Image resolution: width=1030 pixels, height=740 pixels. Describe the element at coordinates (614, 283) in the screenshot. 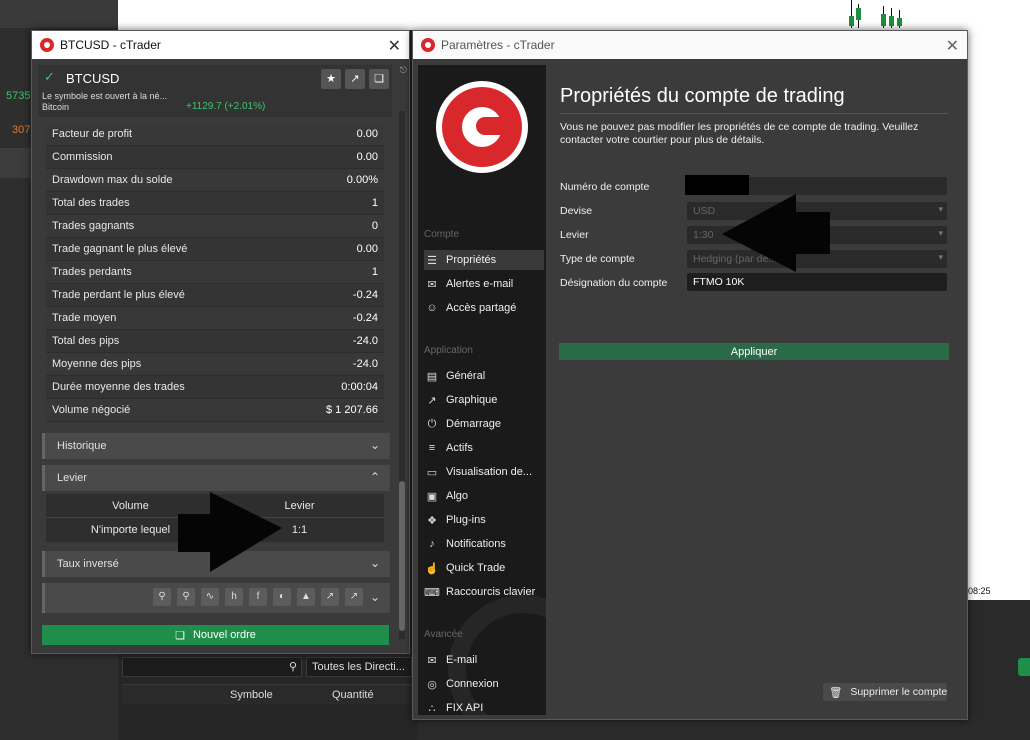

I see `designation-label: Désignation du compte` at that location.